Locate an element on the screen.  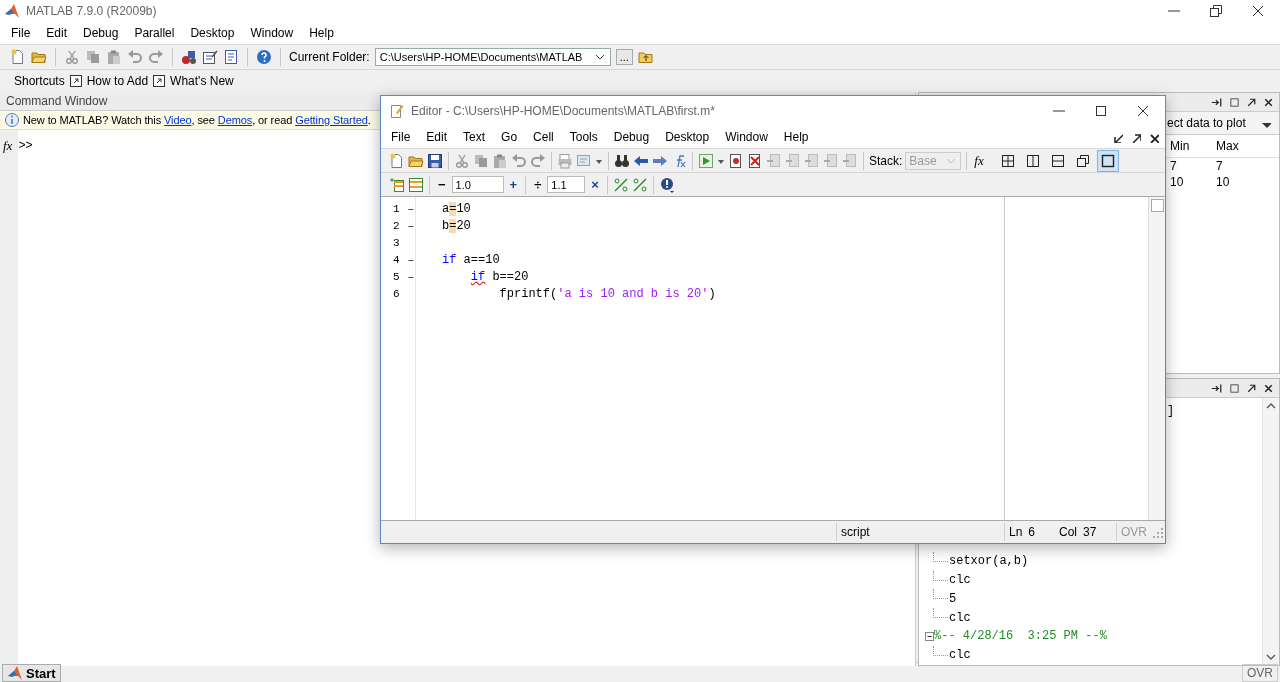
menu-item: Cell is located at coordinates (543, 137).